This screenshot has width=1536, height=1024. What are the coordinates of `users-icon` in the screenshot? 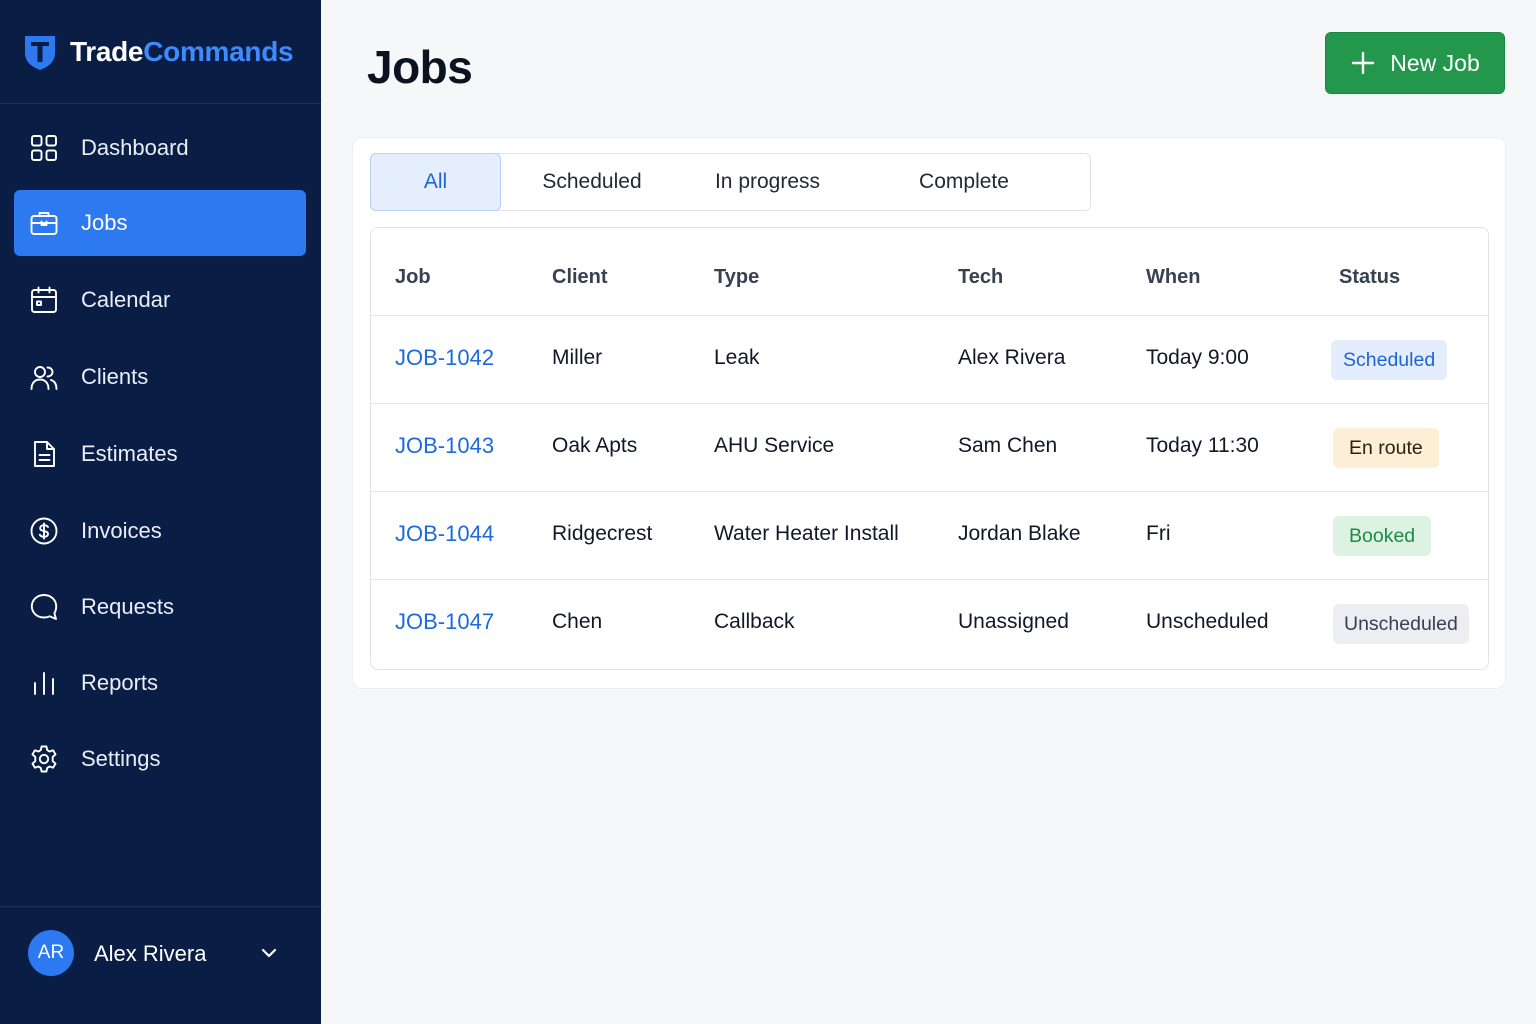 It's located at (44, 377).